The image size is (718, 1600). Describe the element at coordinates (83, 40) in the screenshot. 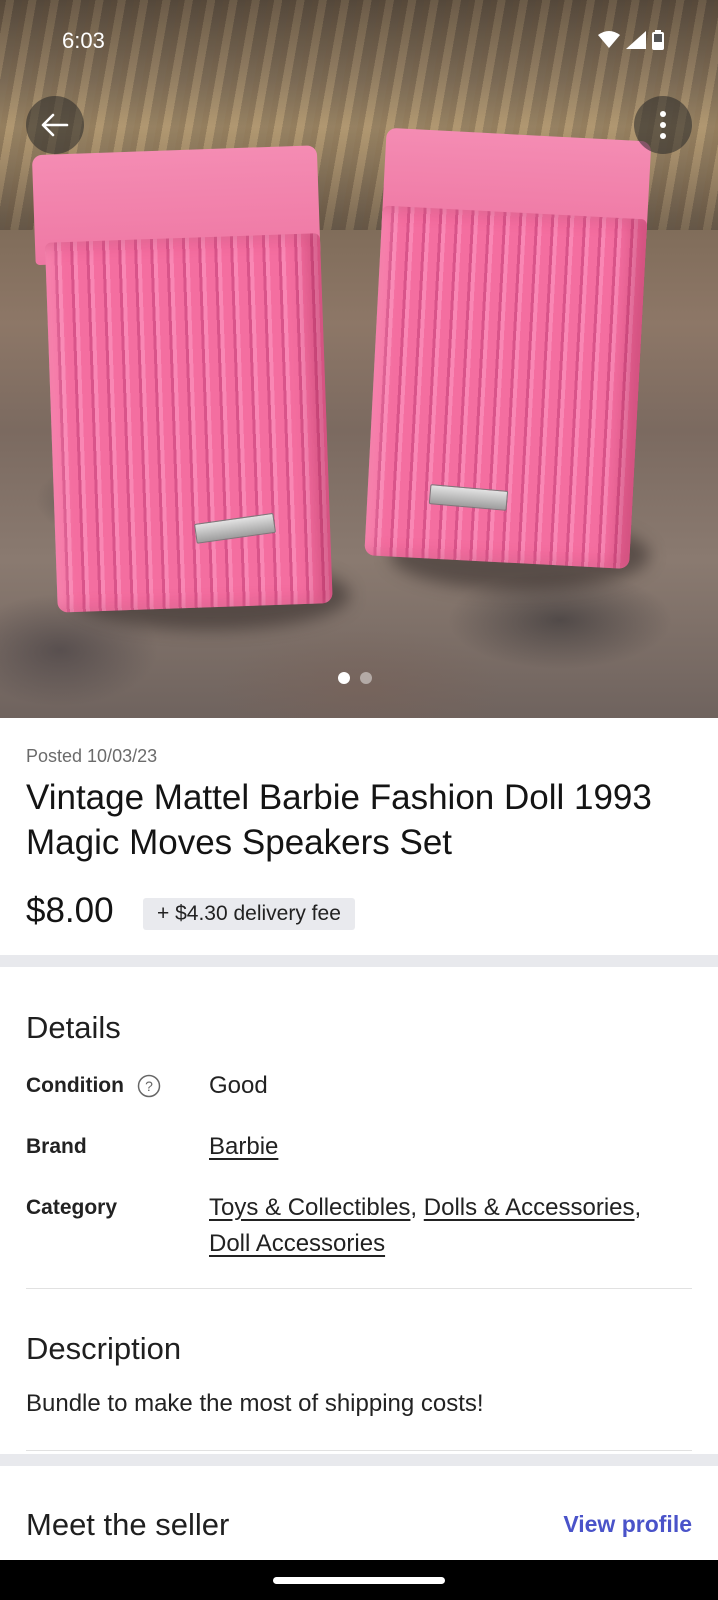

I see `status-time: 6:03` at that location.